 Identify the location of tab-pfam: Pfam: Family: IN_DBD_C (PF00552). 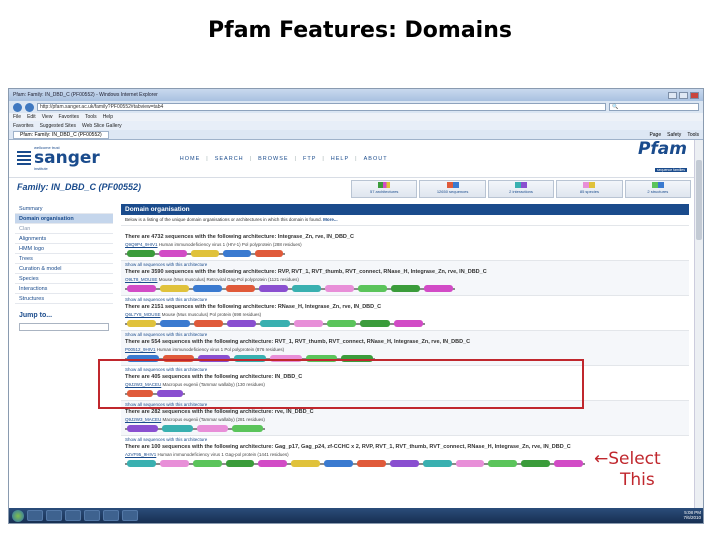
(61, 134).